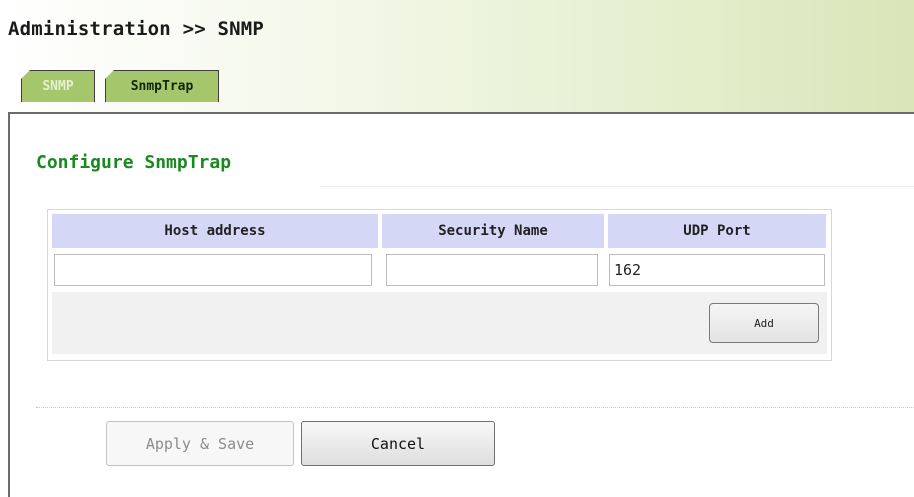  Describe the element at coordinates (764, 323) in the screenshot. I see `add-button: Add` at that location.